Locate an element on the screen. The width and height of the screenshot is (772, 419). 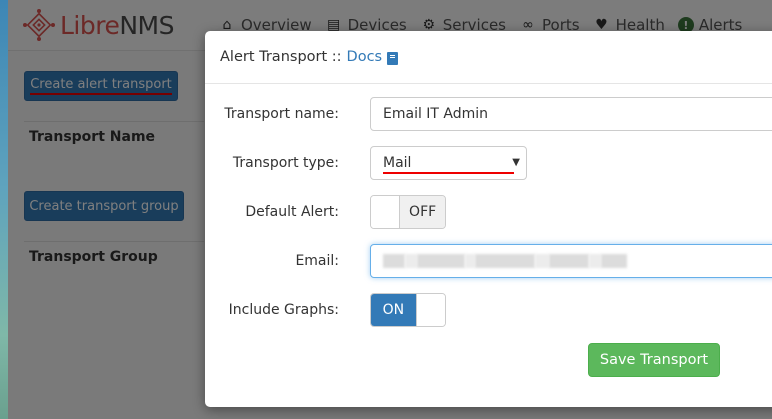
transport-name-label: Transport name: is located at coordinates (281, 114).